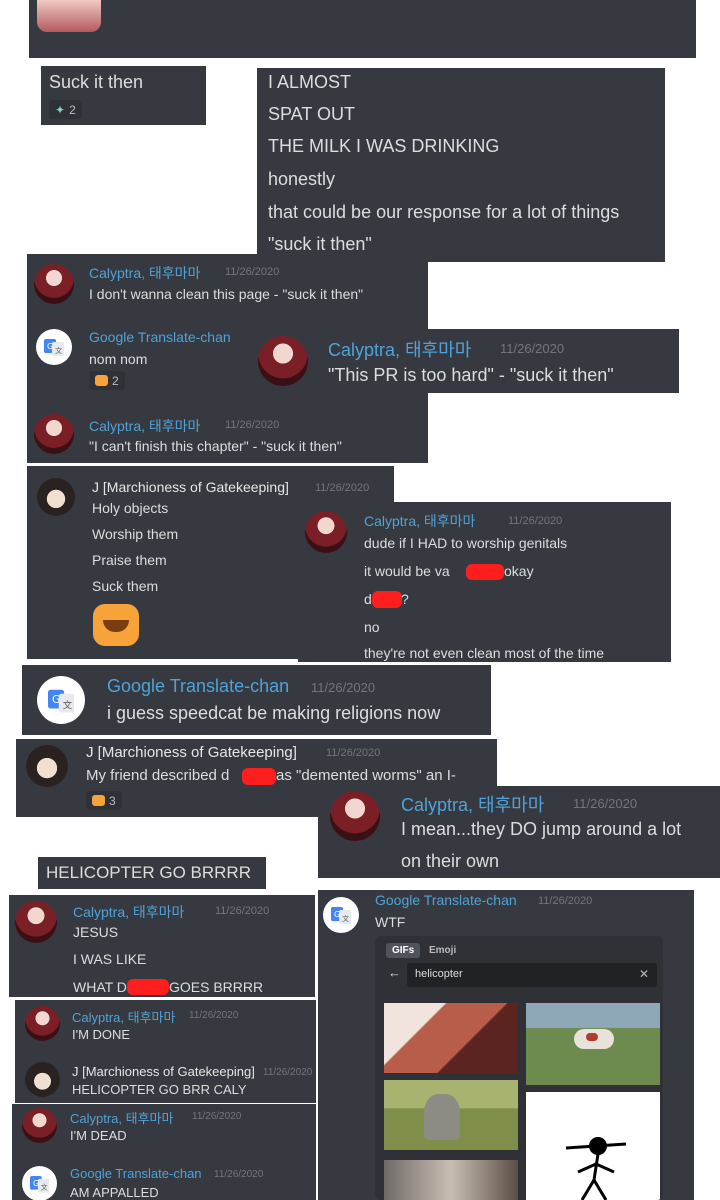  Describe the element at coordinates (644, 974) in the screenshot. I see `clear-icon: ✕` at that location.